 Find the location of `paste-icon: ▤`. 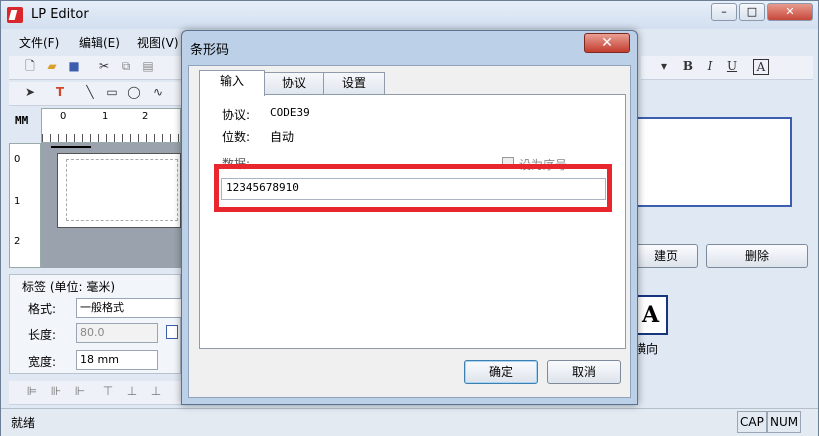

paste-icon: ▤ is located at coordinates (148, 66).